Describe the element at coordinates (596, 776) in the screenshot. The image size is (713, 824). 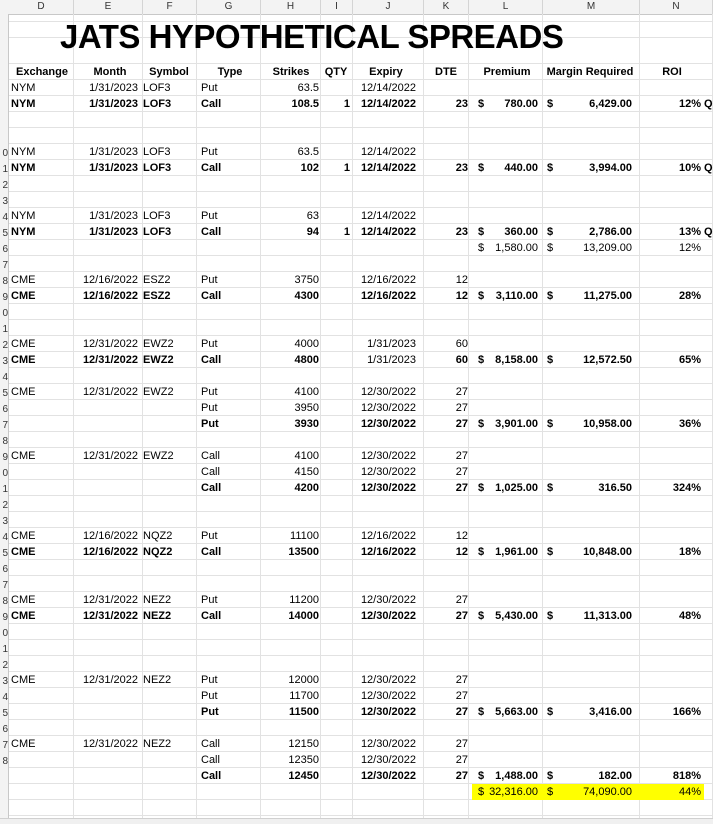
I see `cell-margin: 182.00` at that location.